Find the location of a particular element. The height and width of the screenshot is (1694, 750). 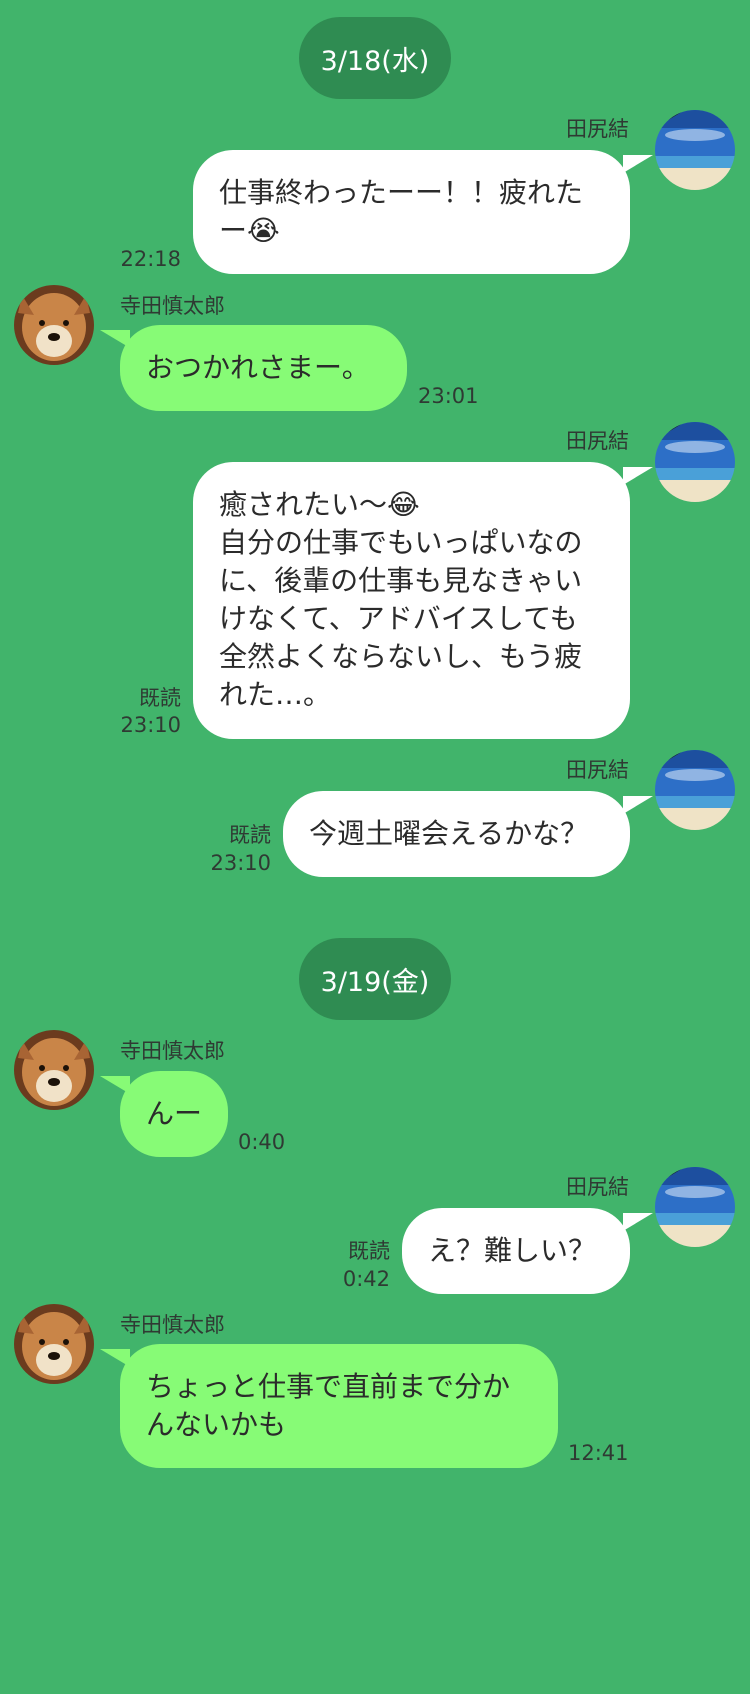

message-time: 23:01 is located at coordinates (448, 396).